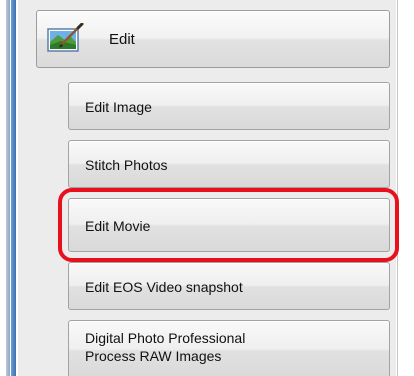 The height and width of the screenshot is (376, 414). I want to click on edit-eos-video-snapshot-label: Edit EOS Video snapshot, so click(164, 287).